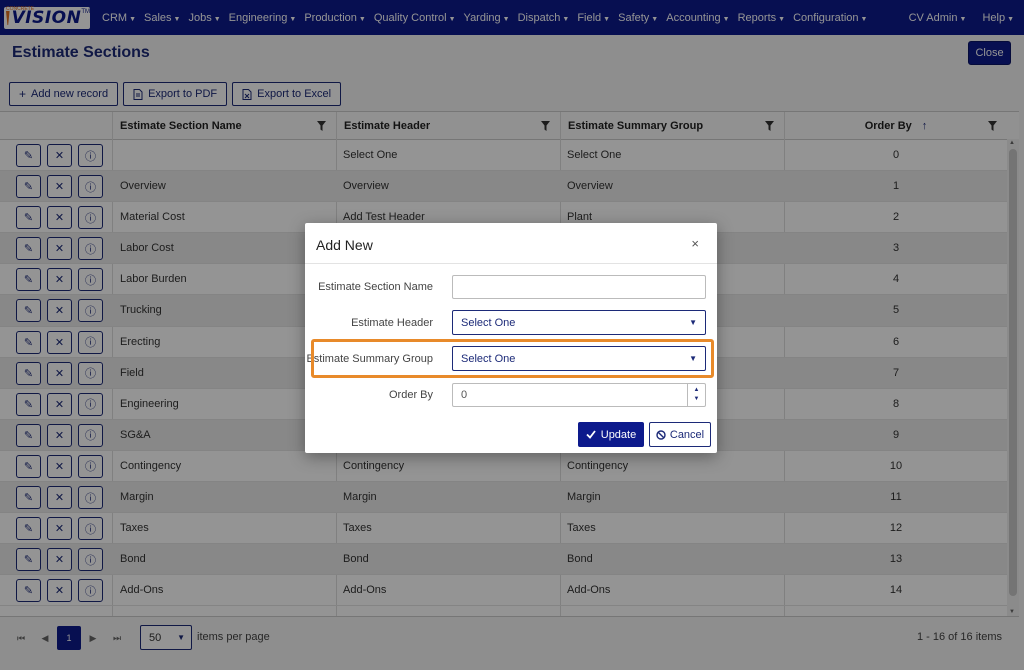 This screenshot has height=670, width=1024. I want to click on stepper-controls: ▲ ▼, so click(696, 395).